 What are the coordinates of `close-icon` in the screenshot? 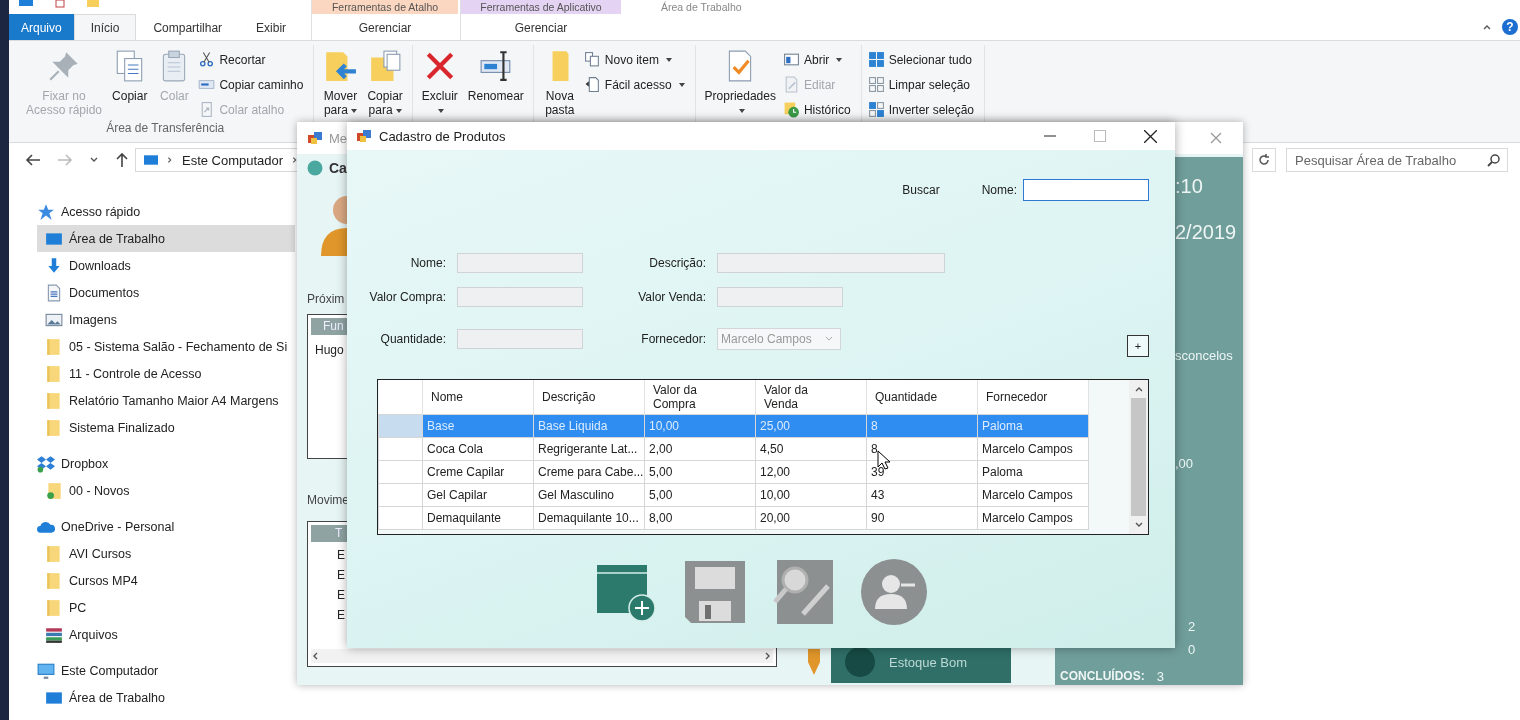 It's located at (1216, 138).